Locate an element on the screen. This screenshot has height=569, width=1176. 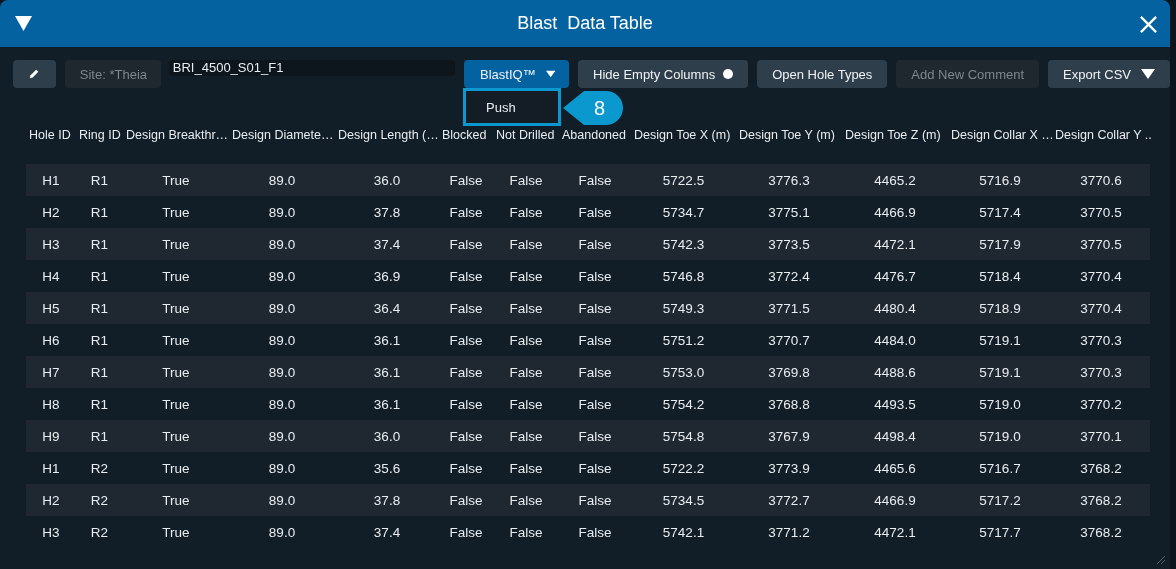
table-cell: 36.4 is located at coordinates (387, 308).